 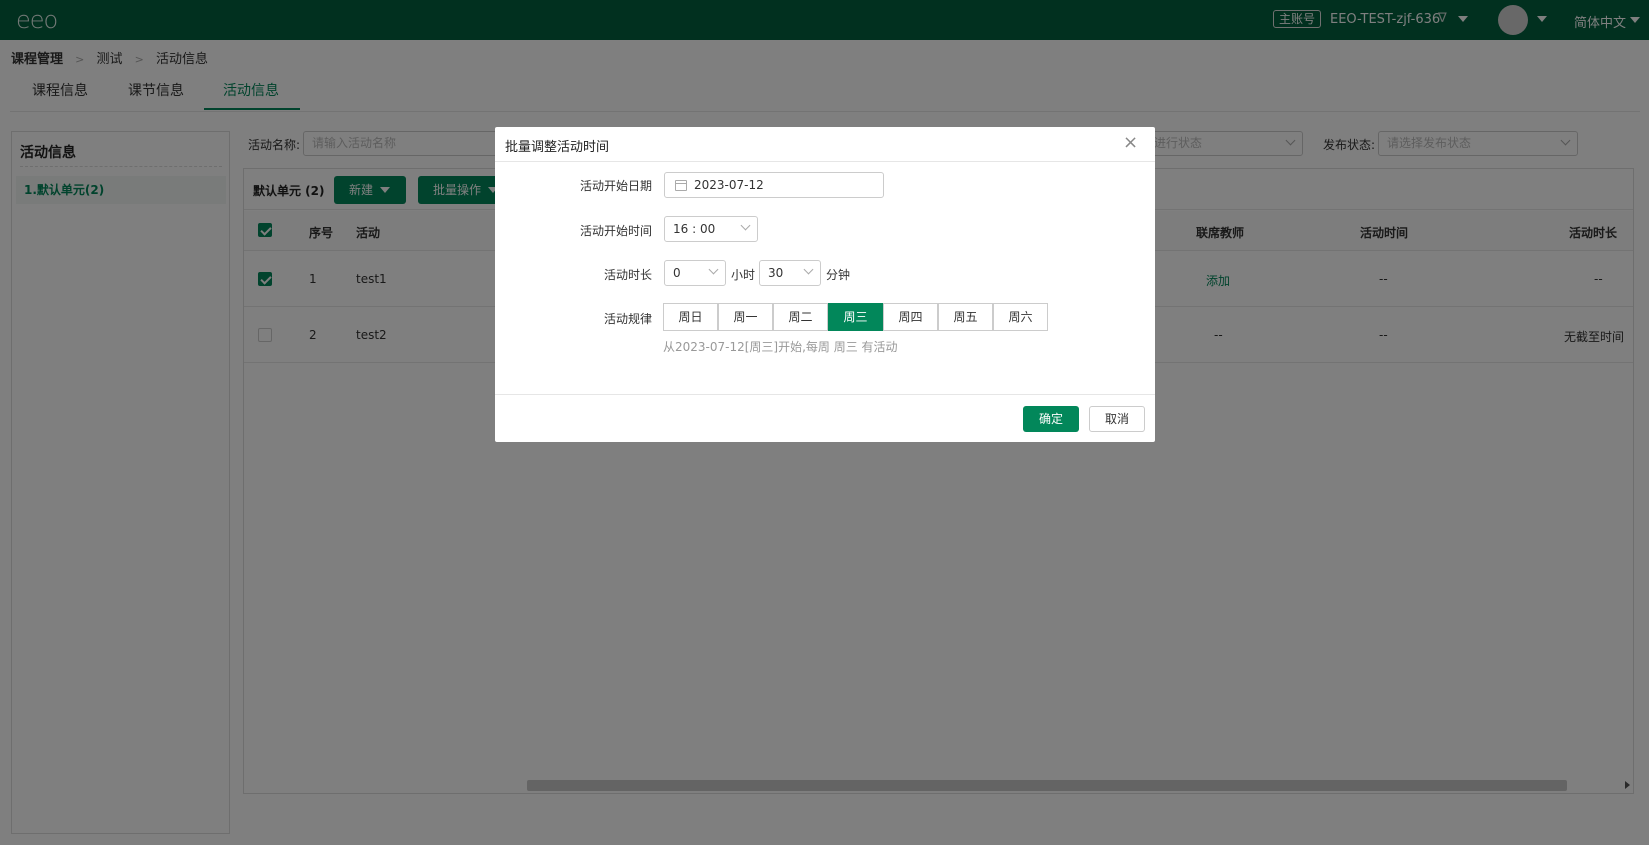 What do you see at coordinates (780, 347) in the screenshot?
I see `schedule-hint: 从2023-07-12[周三]开始,每周 周三 有活动` at bounding box center [780, 347].